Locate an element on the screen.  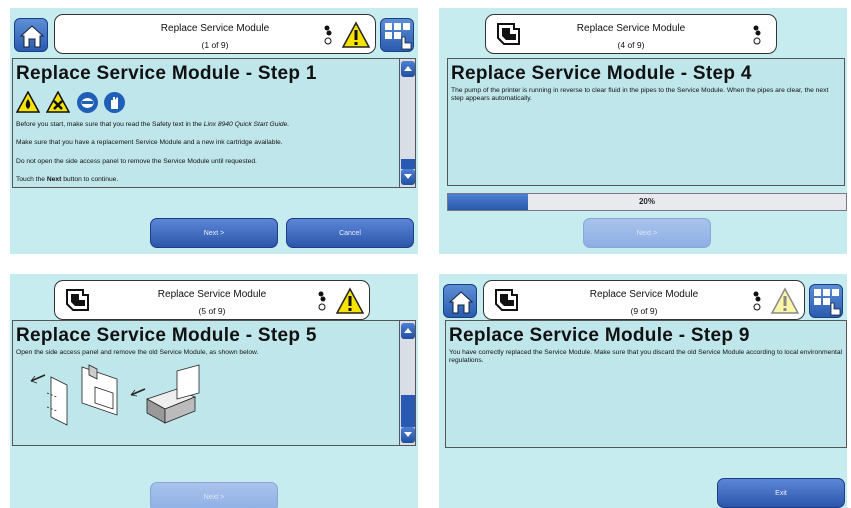
harmful-hazard-icon is located at coordinates (58, 102).